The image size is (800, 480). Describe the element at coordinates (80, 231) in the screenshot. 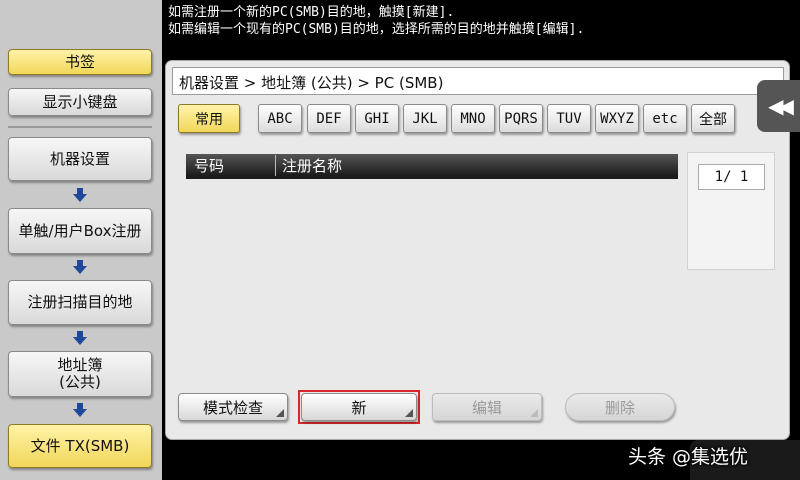

I see `sidebar-item-onetouch-box-registration: 单触/用户Box注册` at that location.